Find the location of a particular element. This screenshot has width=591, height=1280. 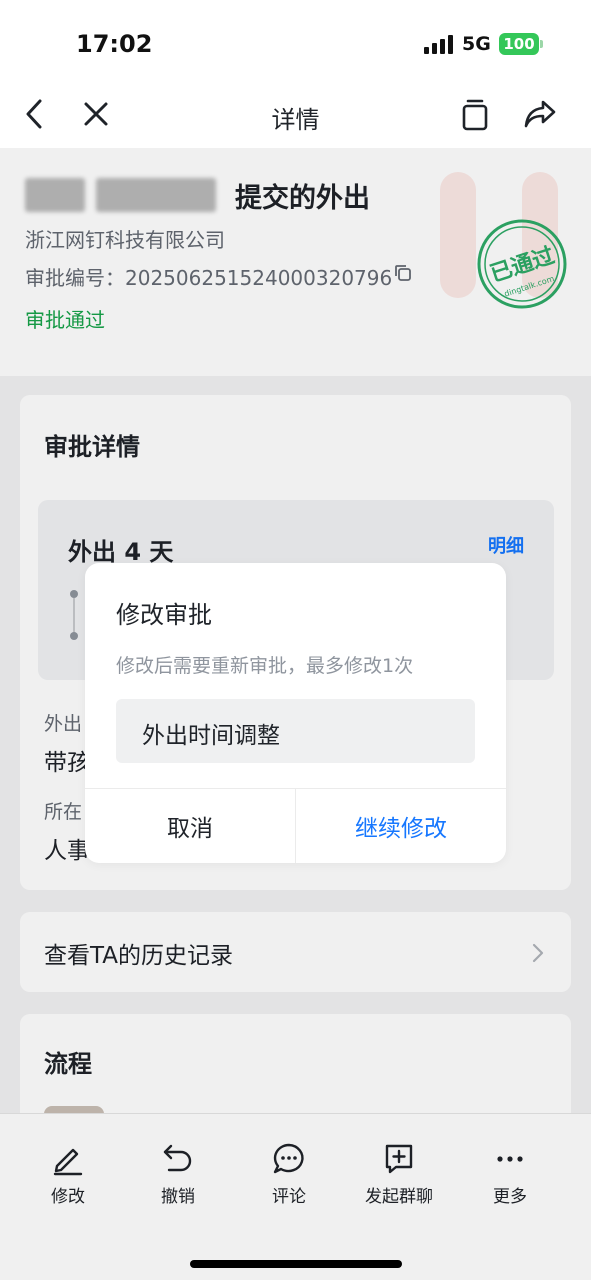

option-label: 外出时间调整 is located at coordinates (211, 736).